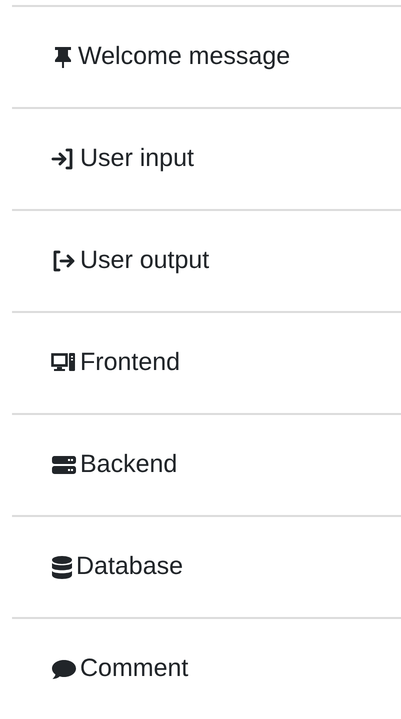 The image size is (401, 719). What do you see at coordinates (64, 261) in the screenshot?
I see `sign-out-icon` at bounding box center [64, 261].